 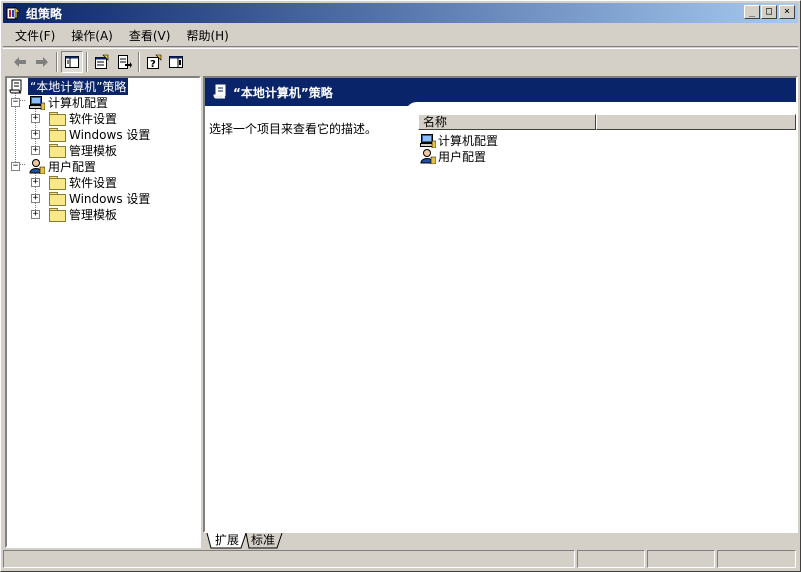 What do you see at coordinates (92, 36) in the screenshot?
I see `menu-action: 操作(A)` at bounding box center [92, 36].